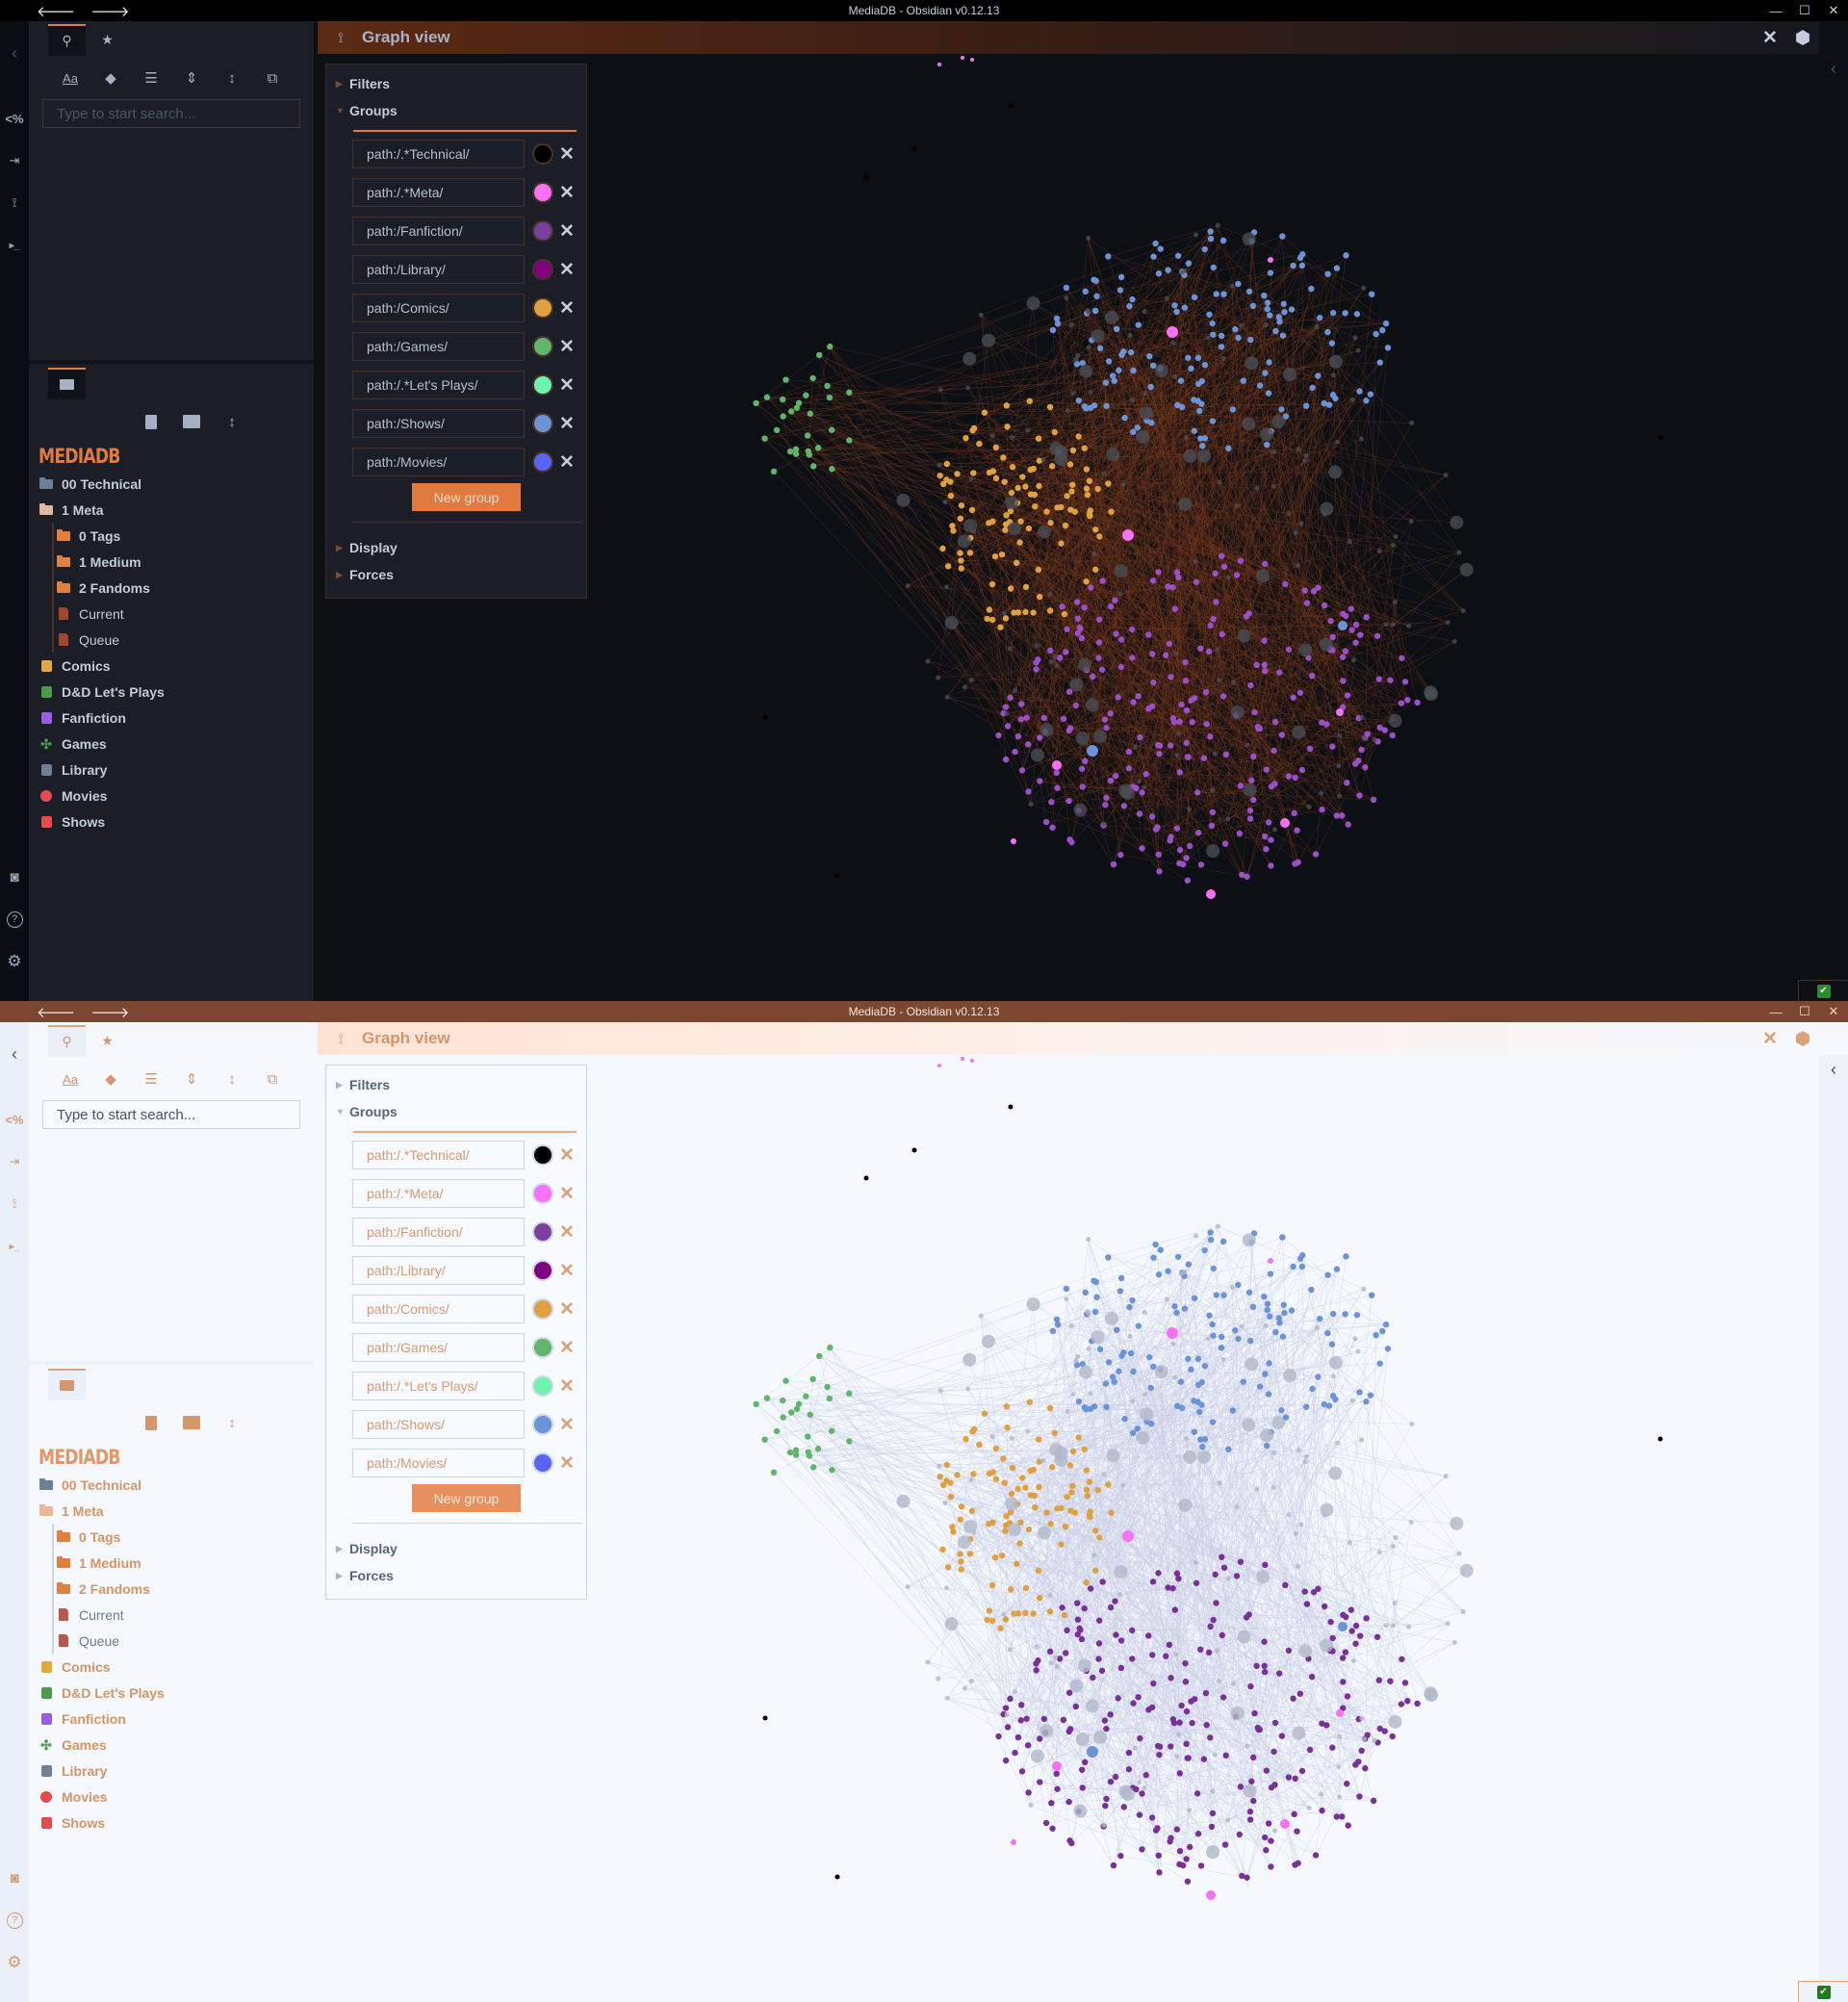 Image resolution: width=1848 pixels, height=2002 pixels. What do you see at coordinates (365, 1575) in the screenshot?
I see `forces-section: ▶ Forces` at bounding box center [365, 1575].